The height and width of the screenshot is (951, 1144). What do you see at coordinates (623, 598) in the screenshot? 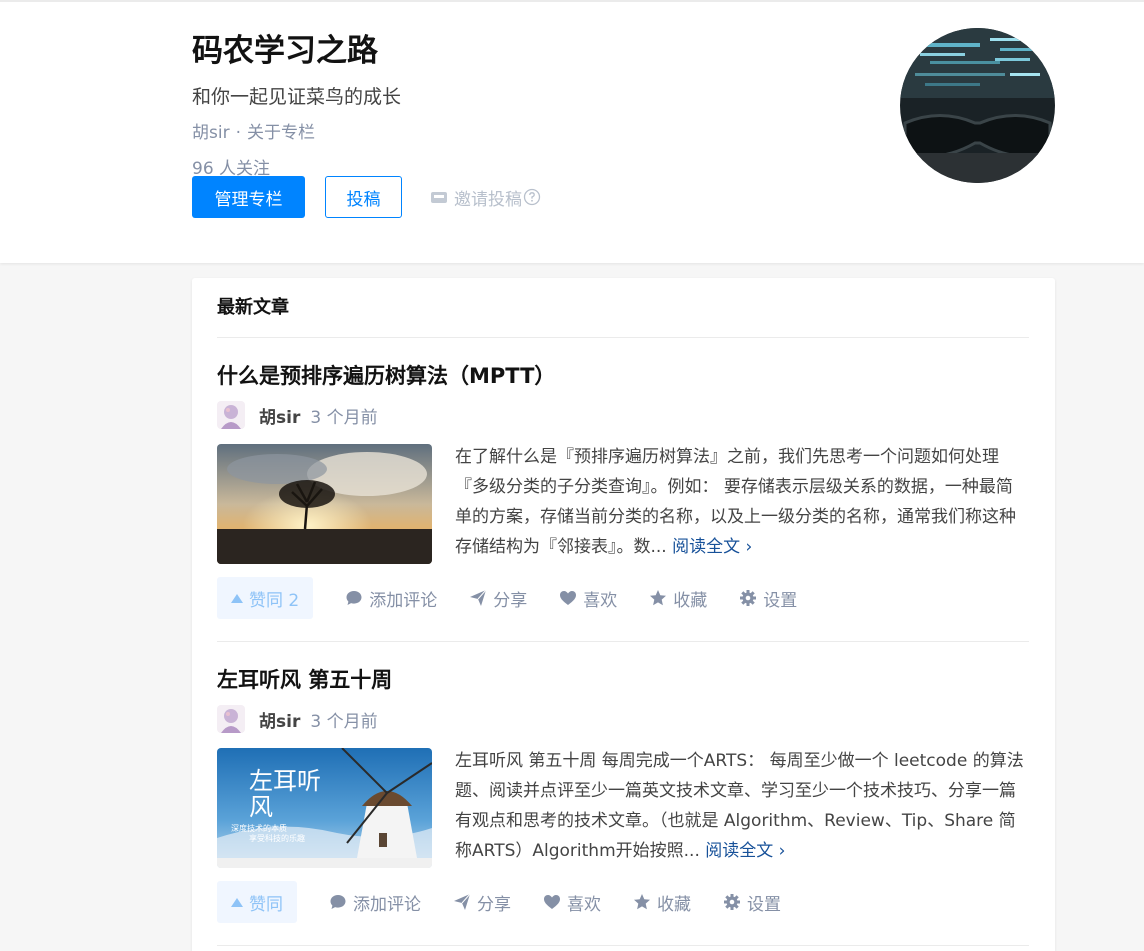
I see `article-actions: 赞同 2 添加评论 分享 喜欢 收藏 设置` at bounding box center [623, 598].